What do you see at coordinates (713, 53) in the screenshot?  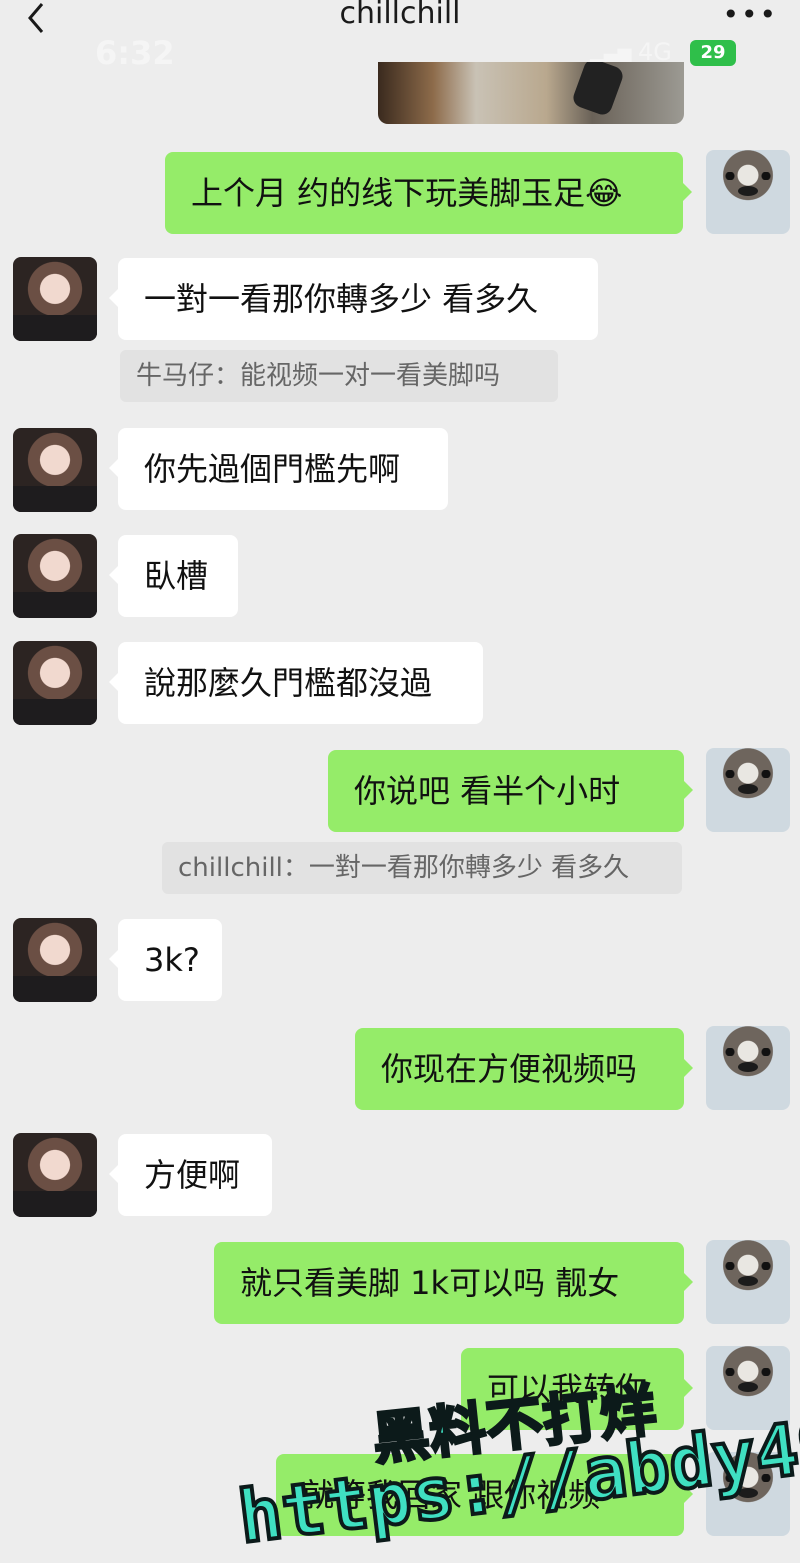 I see `battery-icon: 29` at bounding box center [713, 53].